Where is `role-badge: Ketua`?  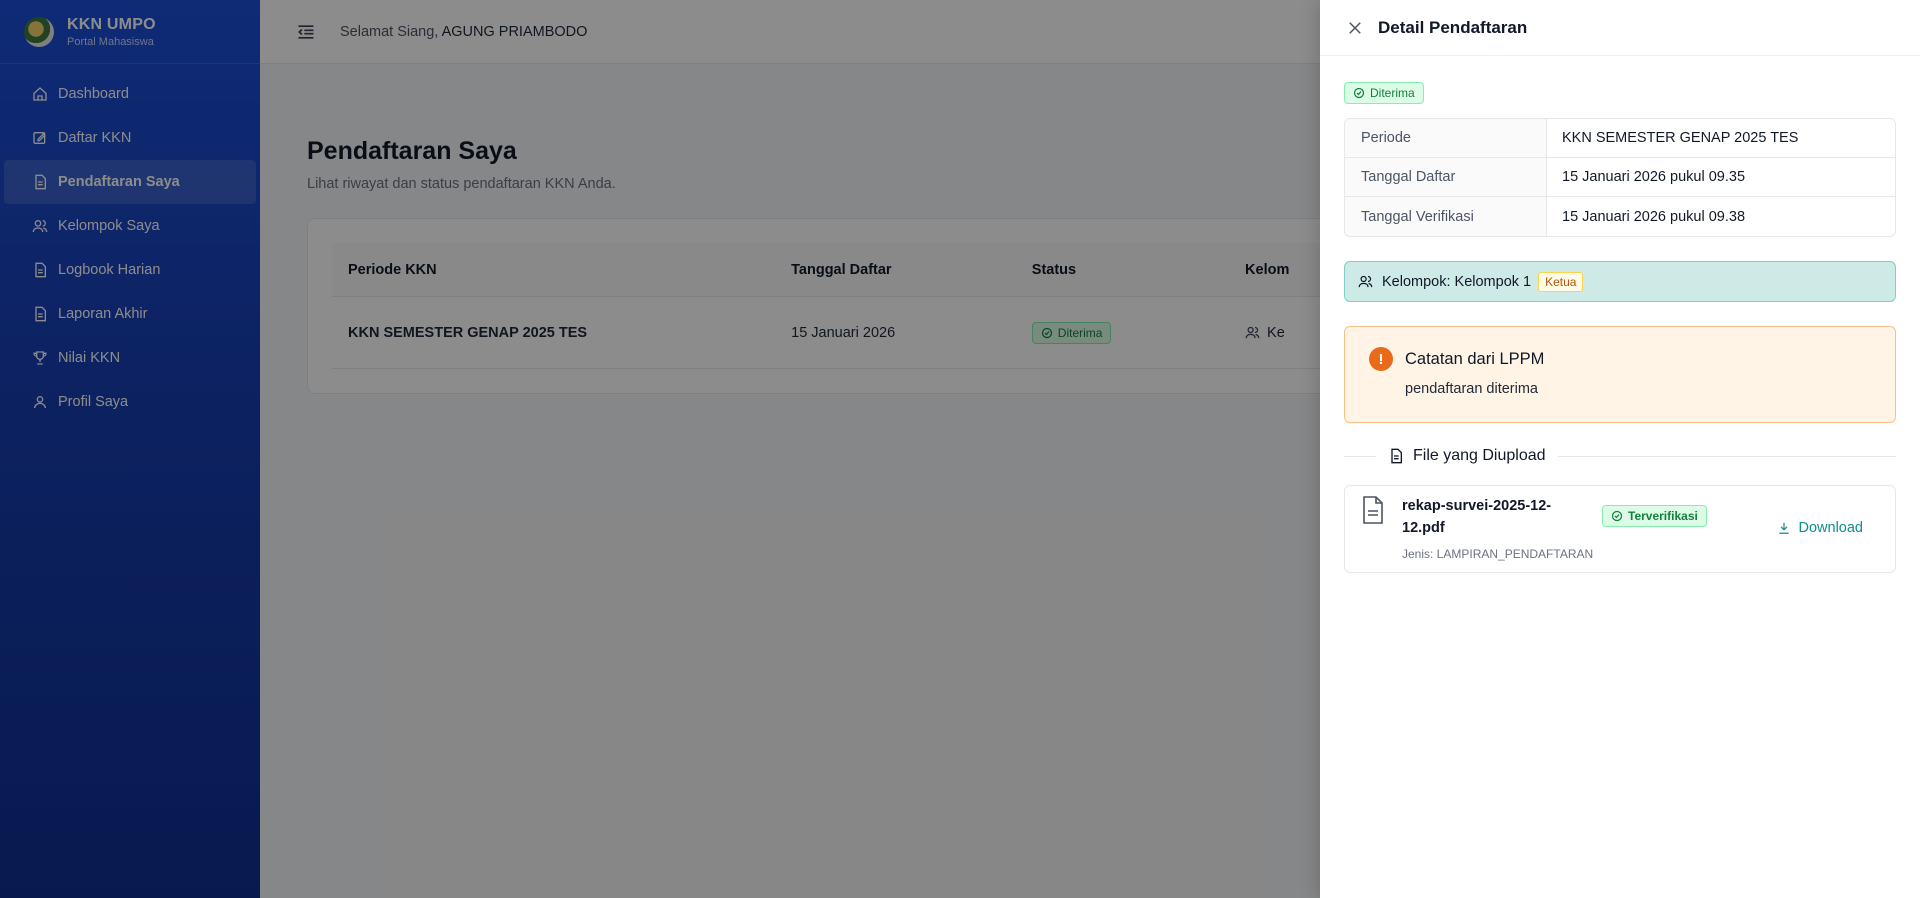 role-badge: Ketua is located at coordinates (1561, 281).